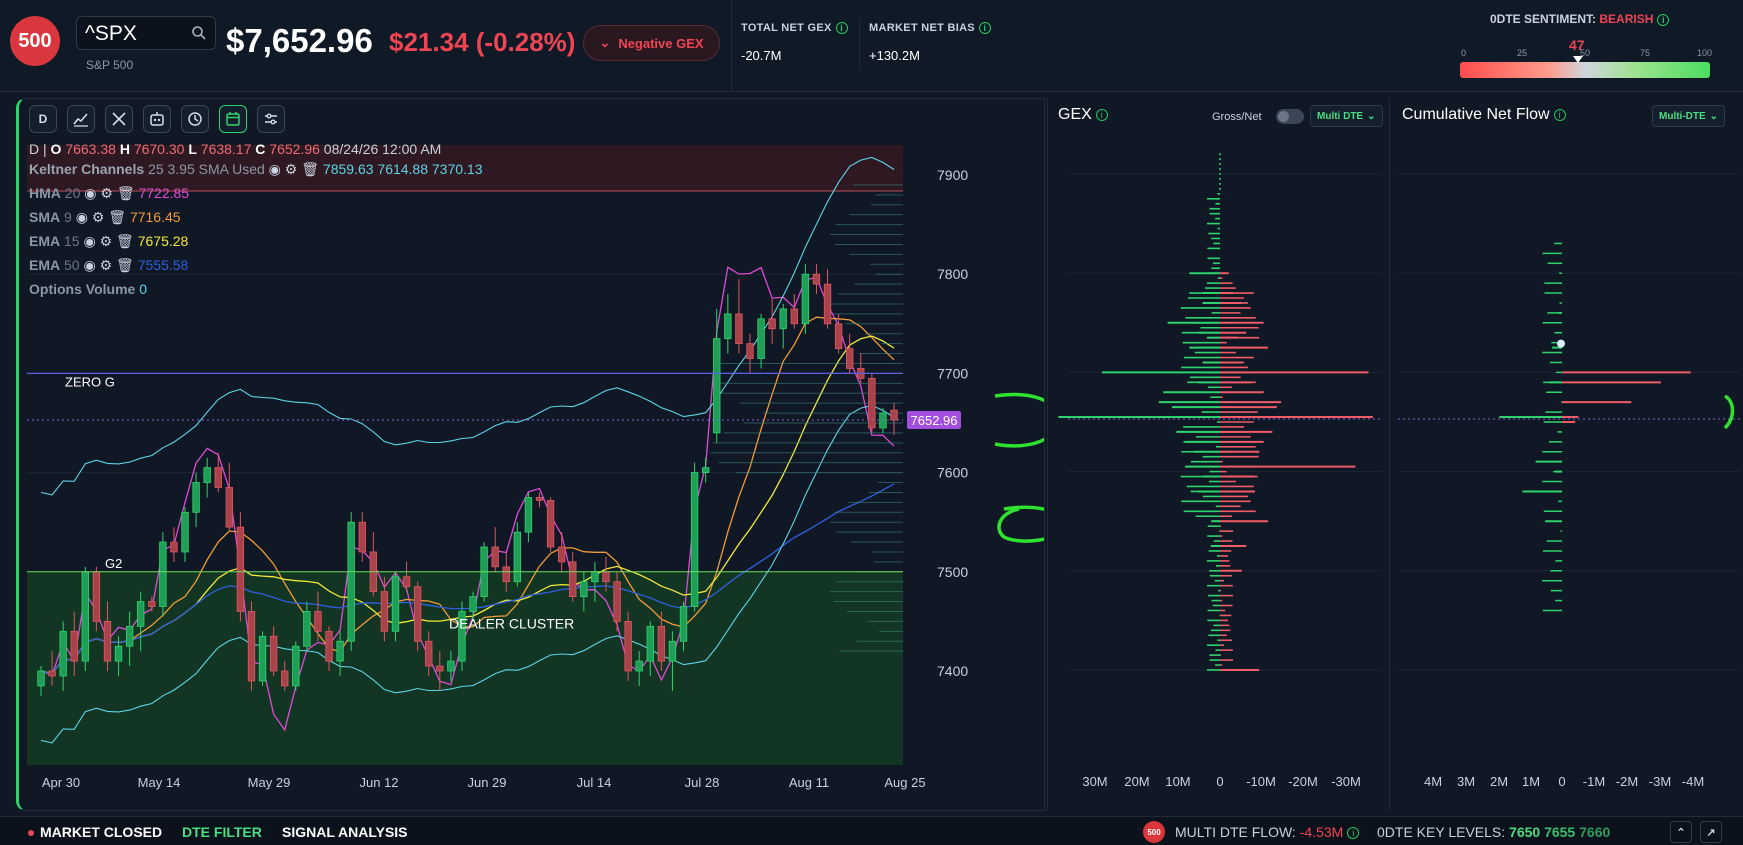  What do you see at coordinates (1595, 832) in the screenshot?
I see `key-level: 7660` at bounding box center [1595, 832].